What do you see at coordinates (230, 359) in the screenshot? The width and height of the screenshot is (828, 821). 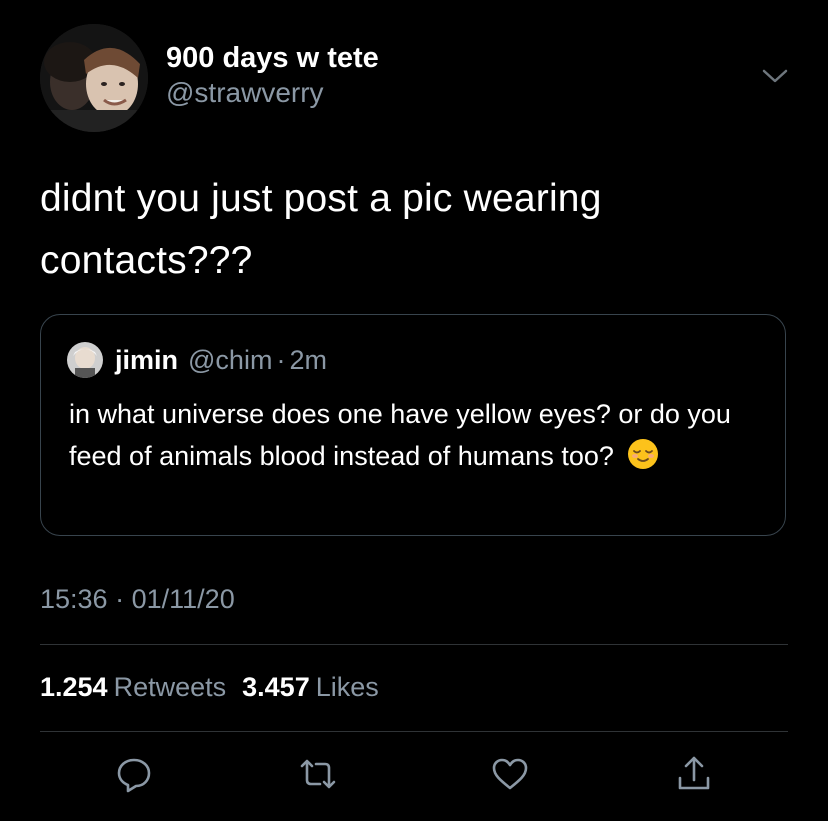 I see `quoted-author-handle: @chim` at bounding box center [230, 359].